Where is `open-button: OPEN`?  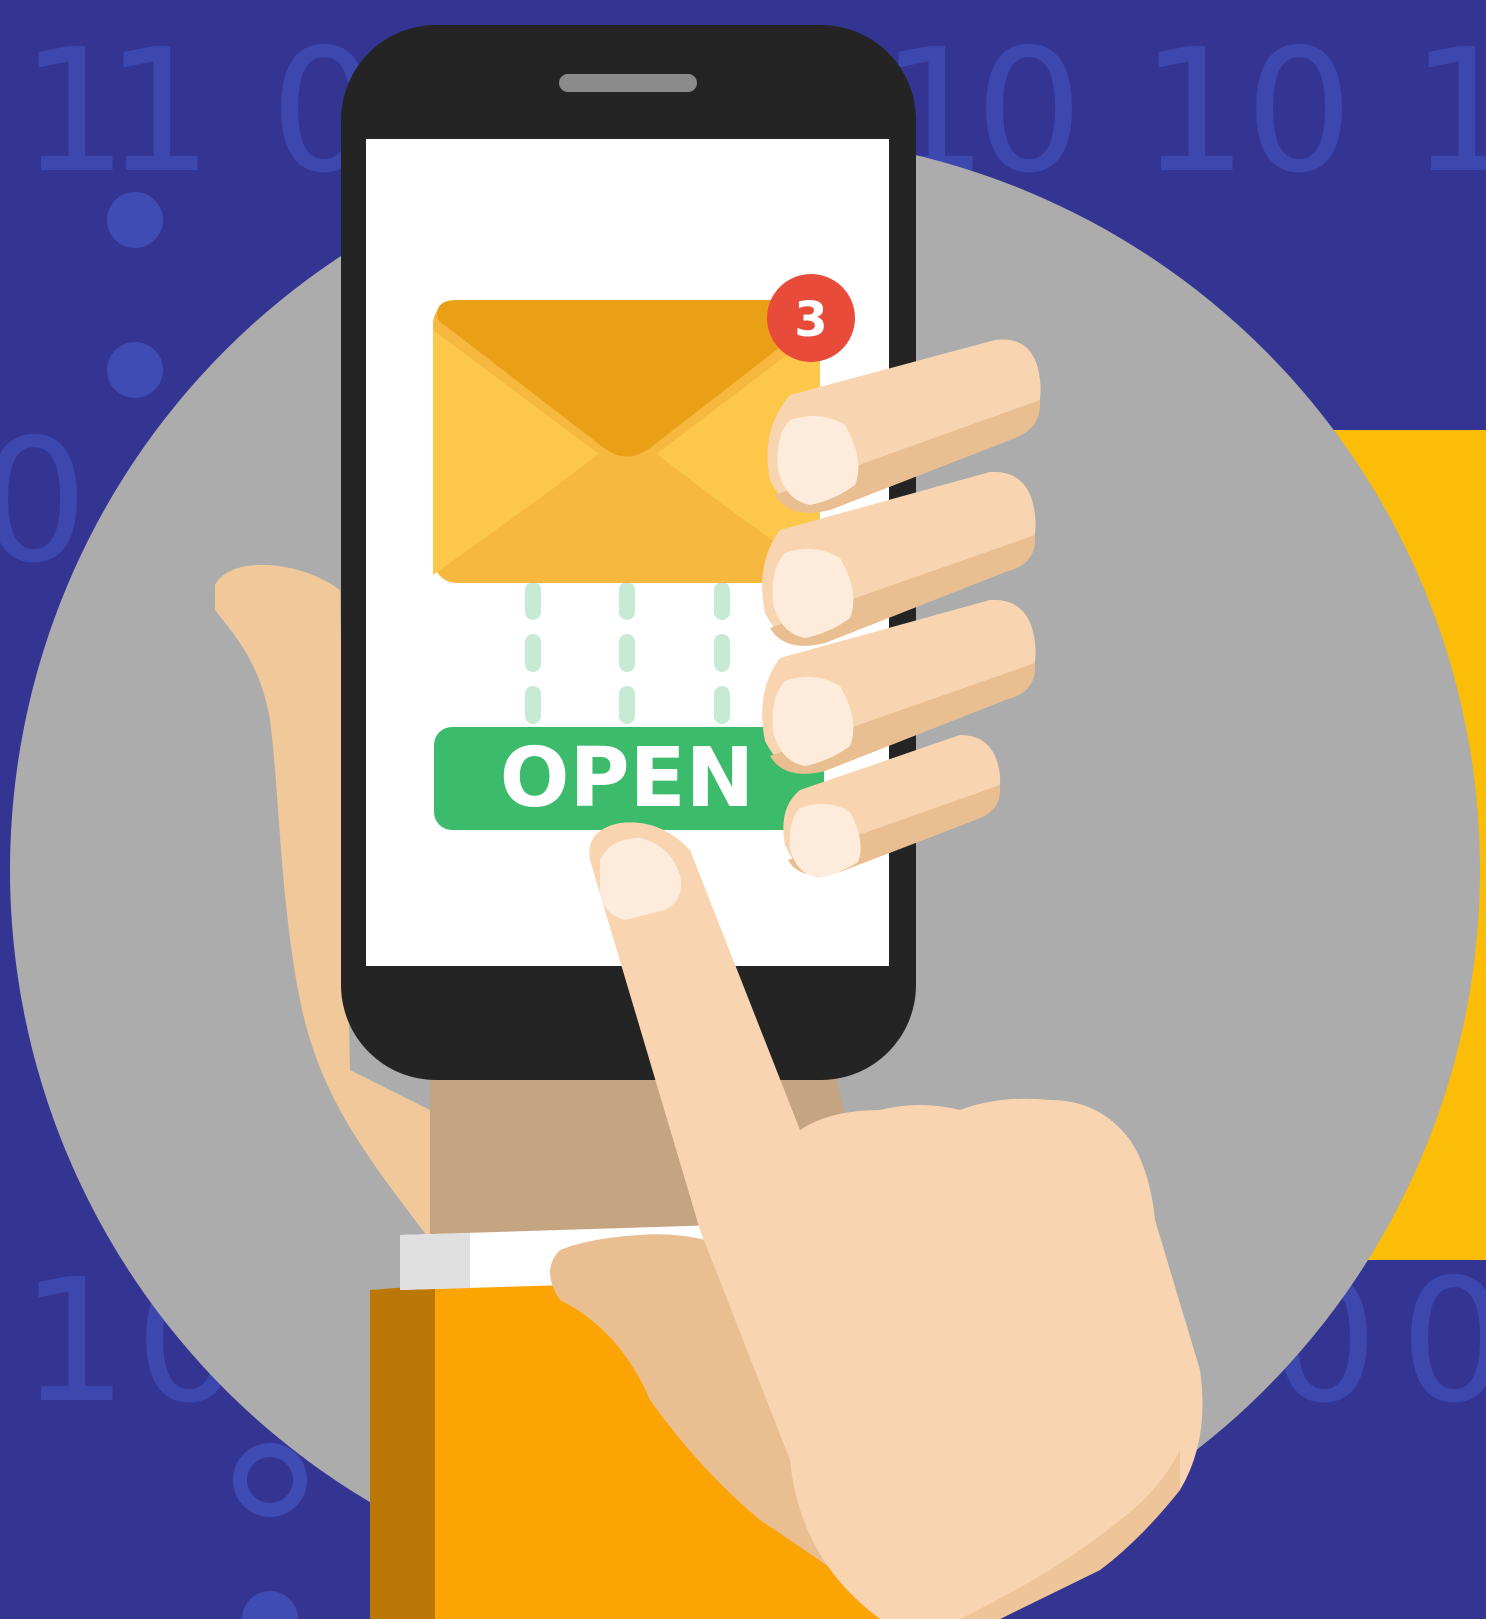 open-button: OPEN is located at coordinates (629, 778).